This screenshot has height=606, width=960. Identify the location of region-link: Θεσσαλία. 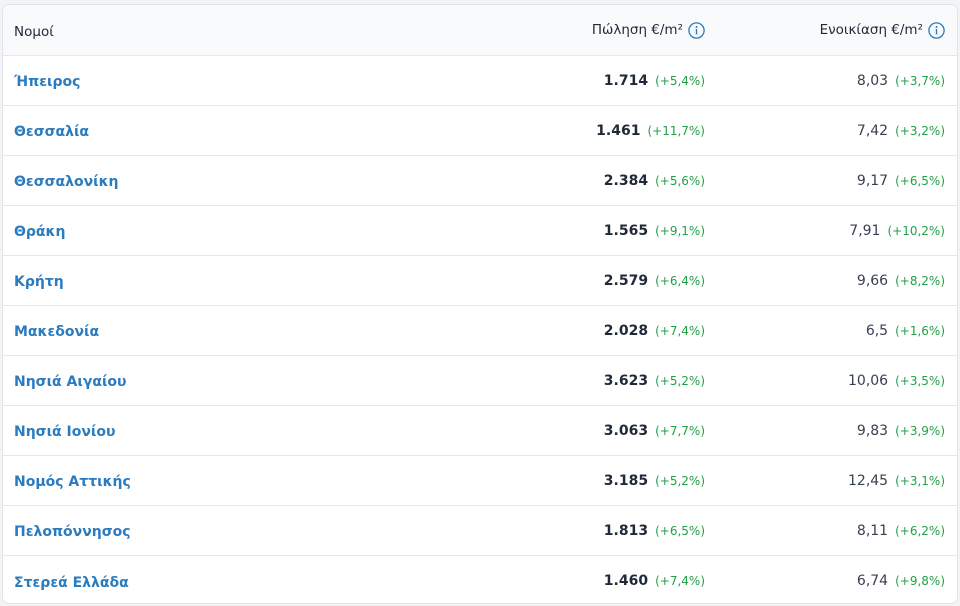
(51, 132).